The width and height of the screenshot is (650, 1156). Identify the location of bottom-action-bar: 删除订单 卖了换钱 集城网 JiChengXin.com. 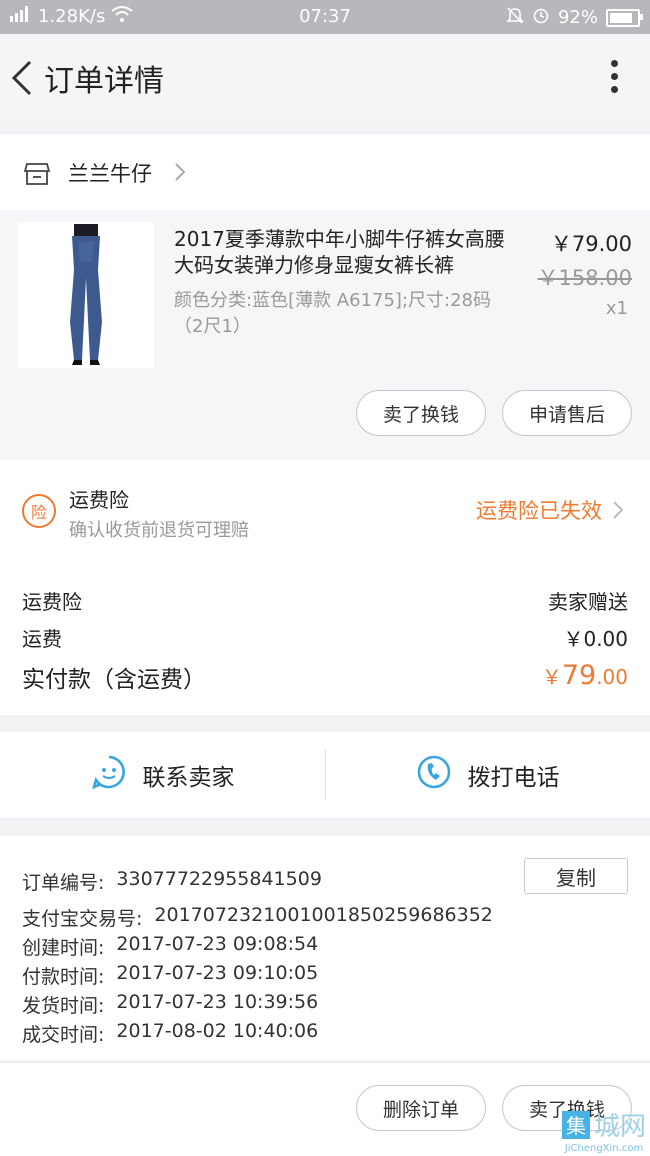
(325, 1109).